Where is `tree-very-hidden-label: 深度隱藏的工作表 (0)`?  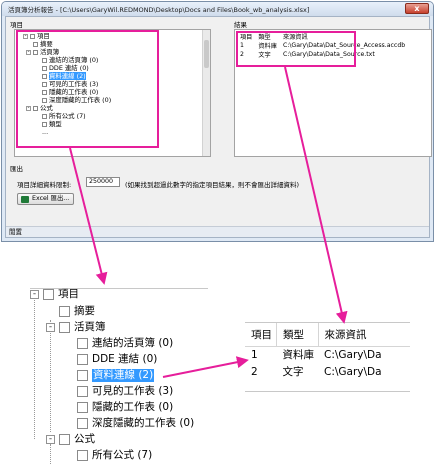
tree-very-hidden-label: 深度隱藏的工作表 (0) is located at coordinates (143, 423).